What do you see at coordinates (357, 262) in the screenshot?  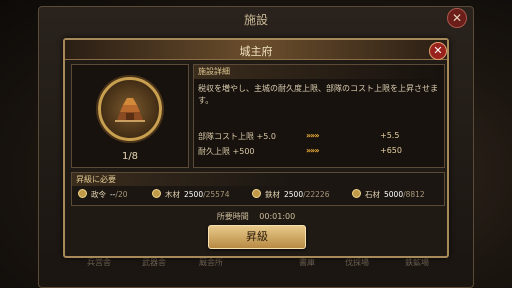 I see `facility-tab-4: 伐採場` at bounding box center [357, 262].